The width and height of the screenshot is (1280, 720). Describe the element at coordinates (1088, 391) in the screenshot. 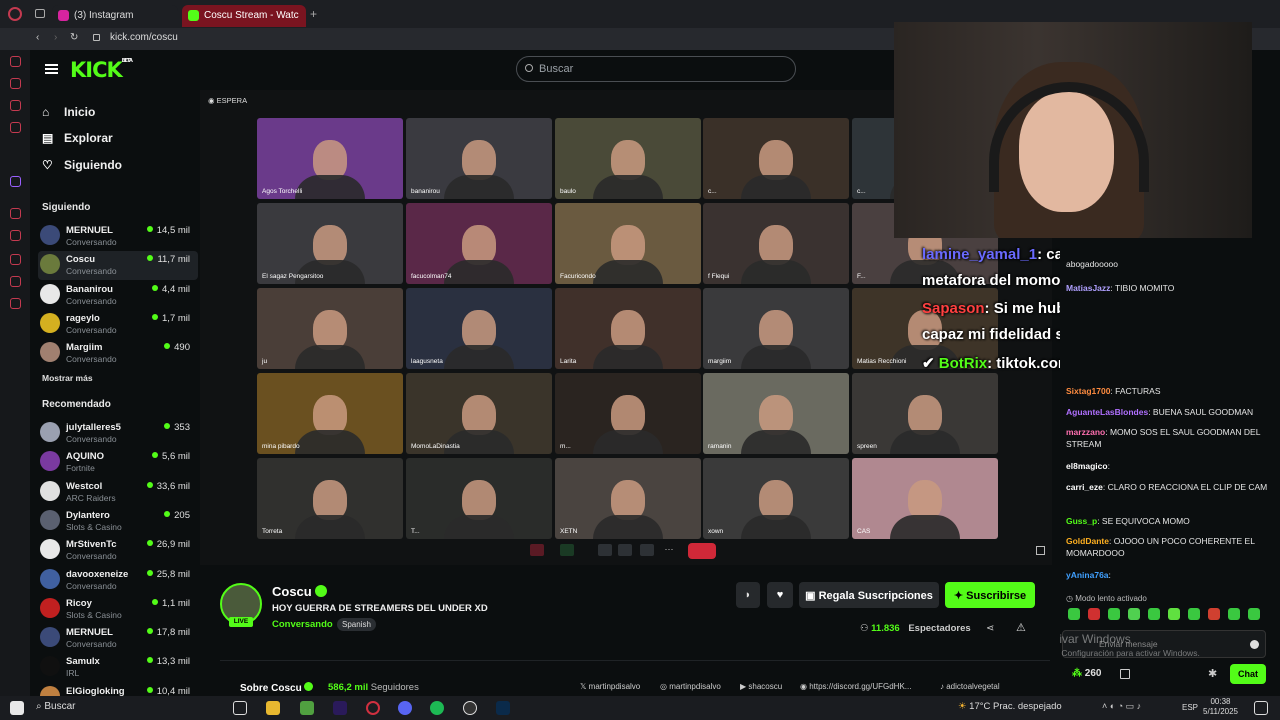

I see `chat-username: Sixtag1700` at that location.